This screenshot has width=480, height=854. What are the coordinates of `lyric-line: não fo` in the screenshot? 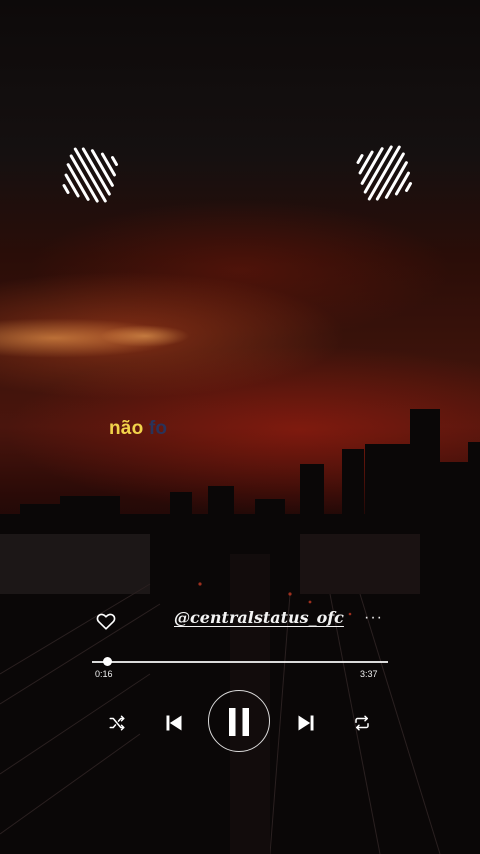 It's located at (138, 429).